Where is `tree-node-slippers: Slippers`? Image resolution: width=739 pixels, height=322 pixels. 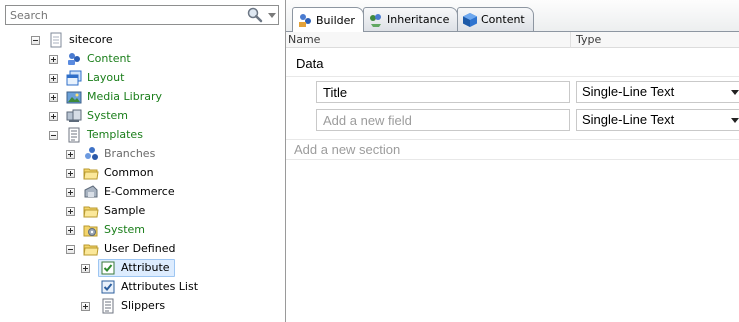
tree-node-slippers: Slippers is located at coordinates (125, 306).